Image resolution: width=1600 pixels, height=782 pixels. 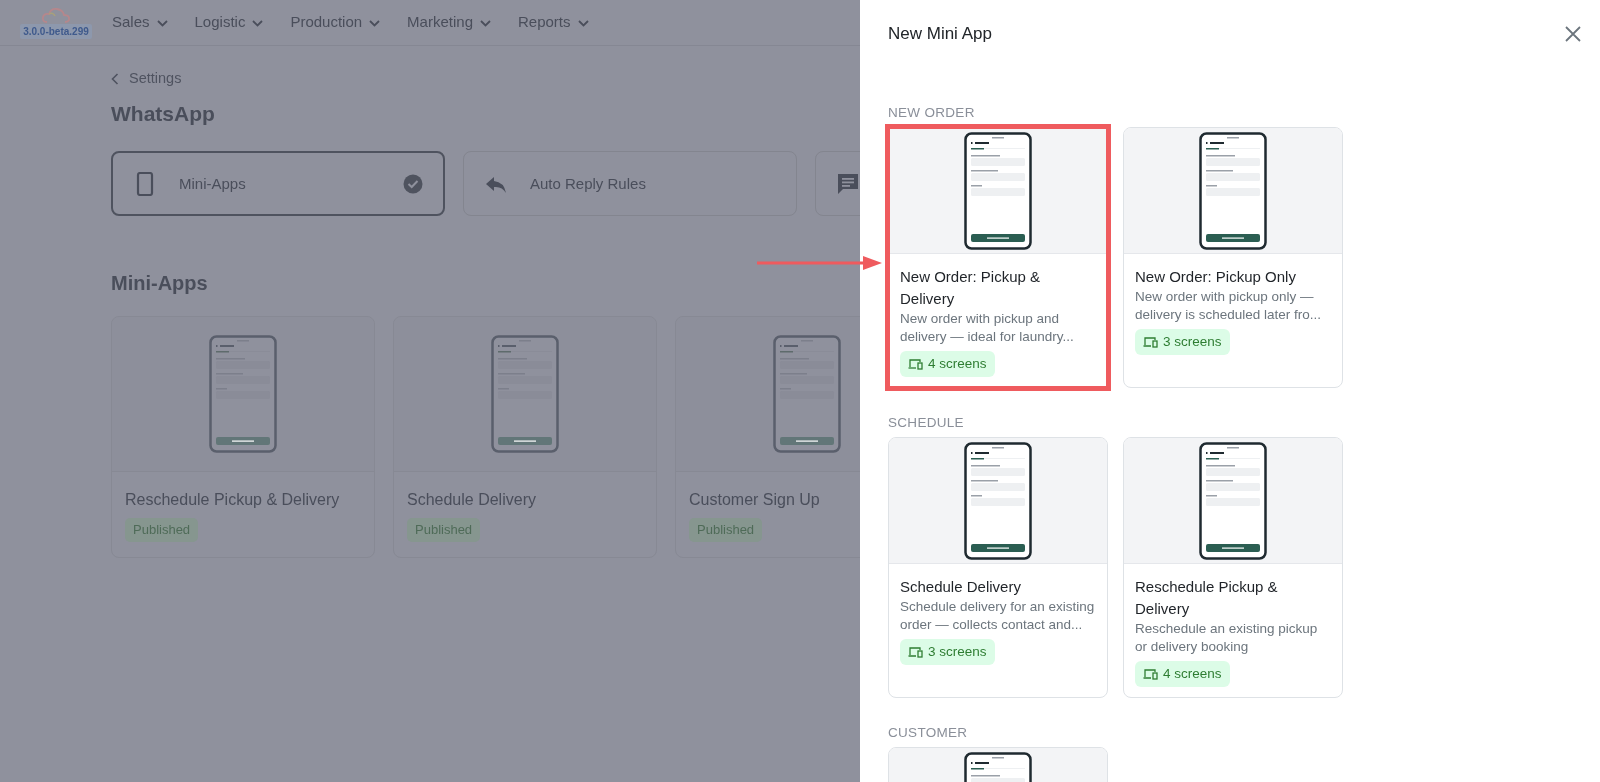 What do you see at coordinates (56, 15) in the screenshot?
I see `cloud-logo-icon` at bounding box center [56, 15].